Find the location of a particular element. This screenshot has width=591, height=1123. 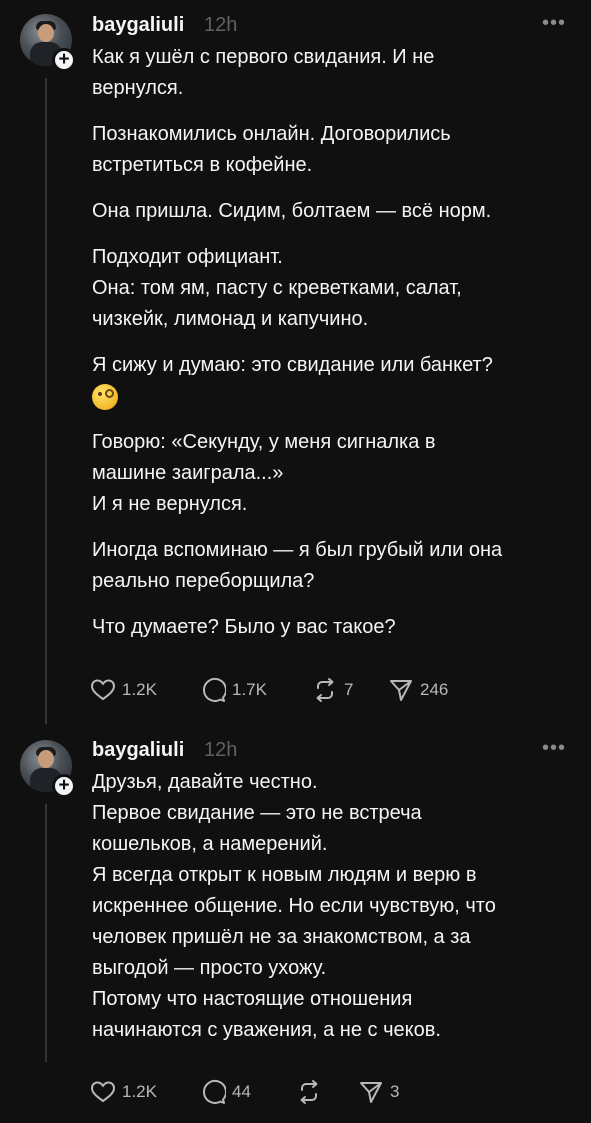

text-line: Друзья, давайте честно. is located at coordinates (205, 782).